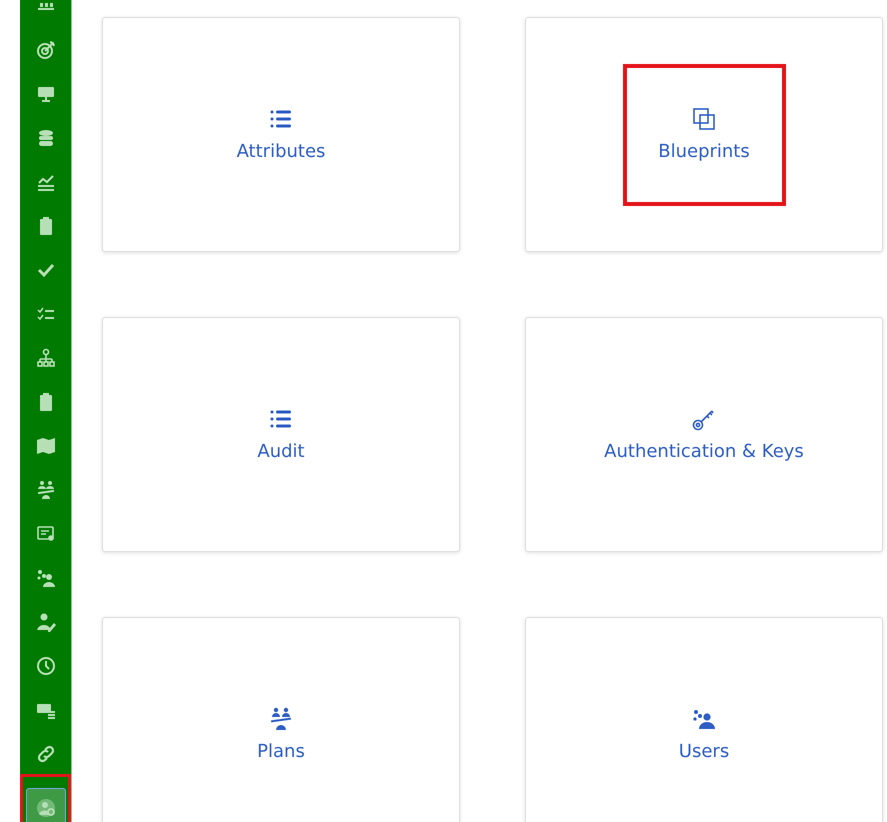  I want to click on tile-card: Attributes, so click(281, 134).